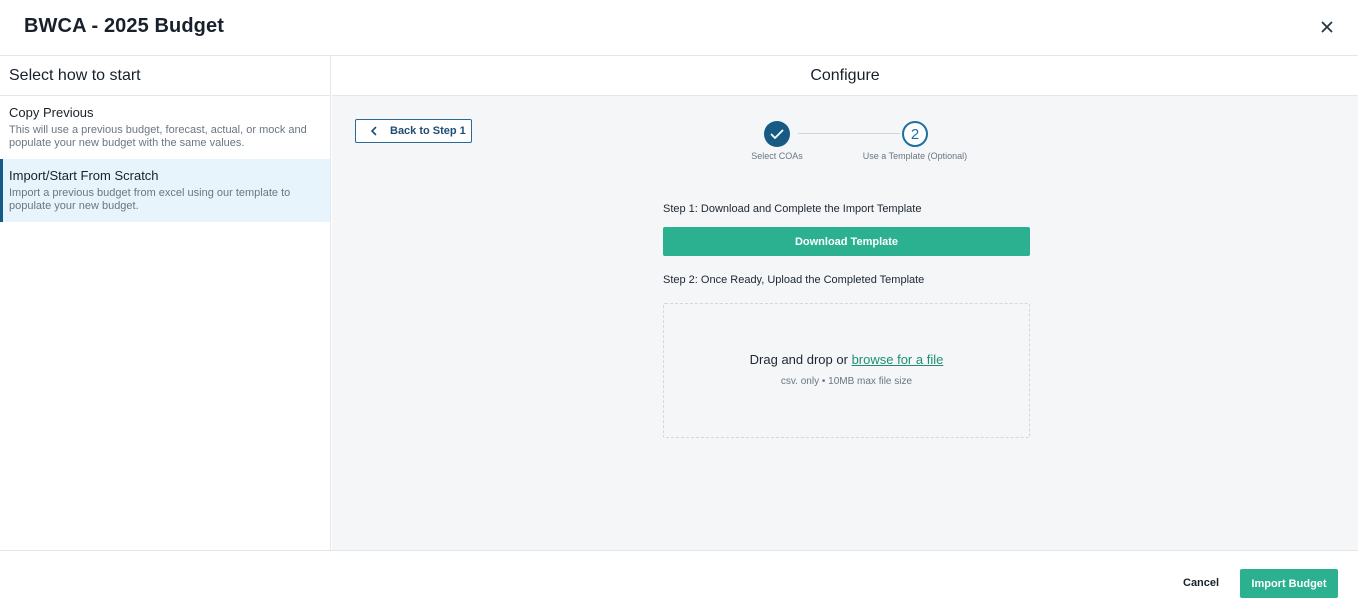 The image size is (1358, 612). What do you see at coordinates (428, 131) in the screenshot?
I see `back-button-label: Back to Step 1` at bounding box center [428, 131].